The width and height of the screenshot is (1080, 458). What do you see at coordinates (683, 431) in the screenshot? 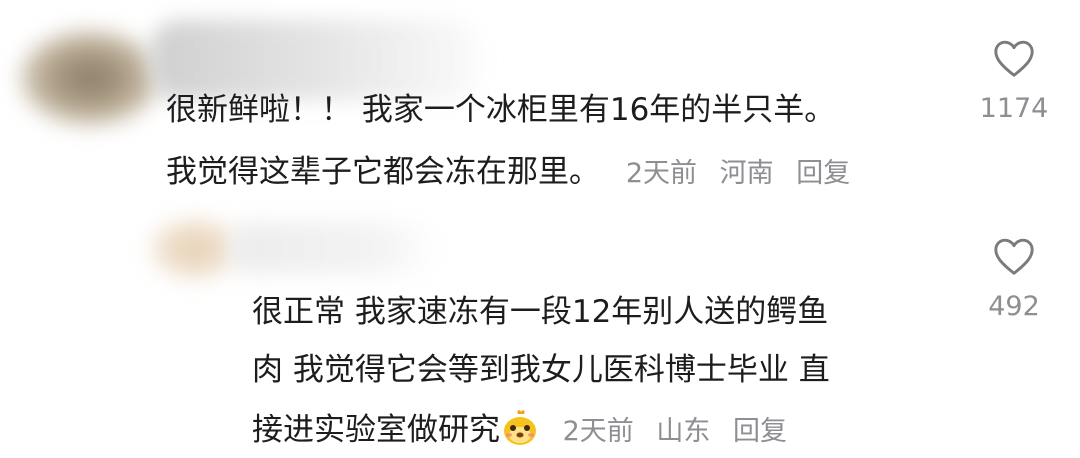
I see `comment-location: 山东` at bounding box center [683, 431].